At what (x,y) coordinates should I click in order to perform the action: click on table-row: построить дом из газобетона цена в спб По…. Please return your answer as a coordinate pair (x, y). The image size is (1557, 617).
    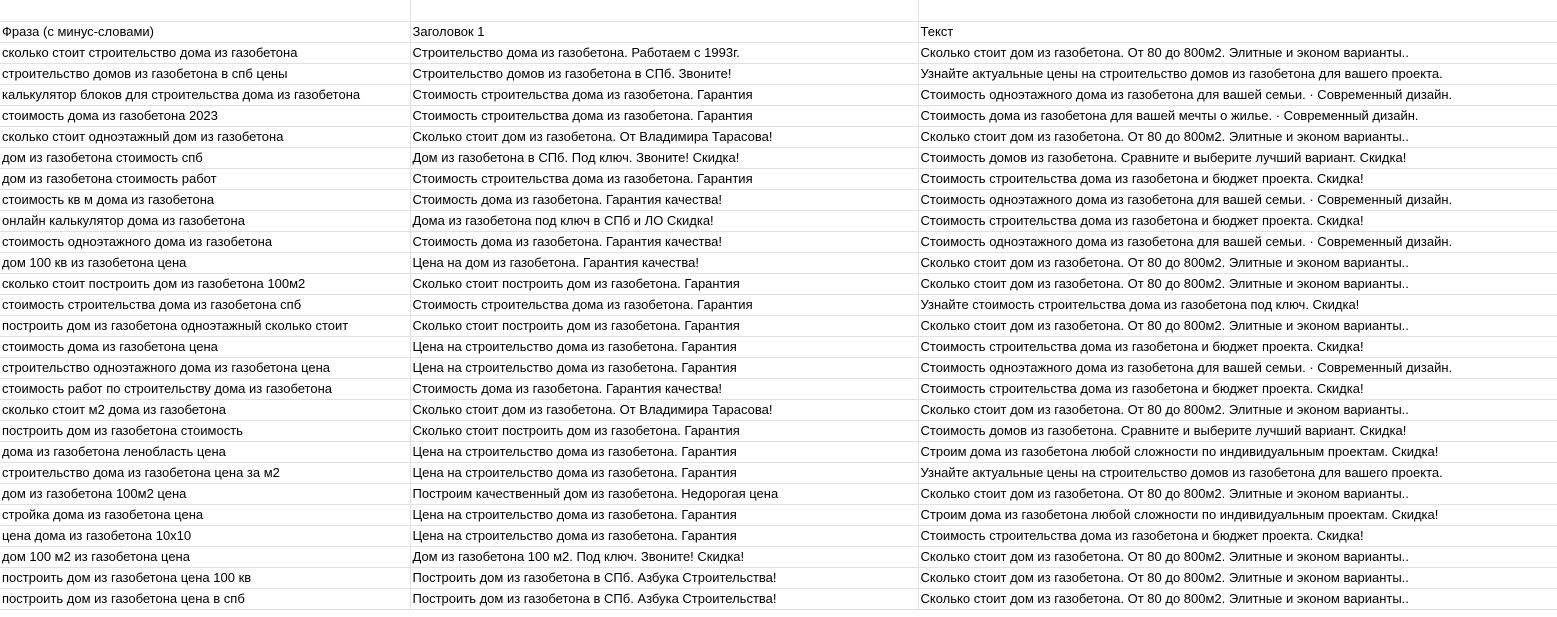
    Looking at the image, I should click on (778, 599).